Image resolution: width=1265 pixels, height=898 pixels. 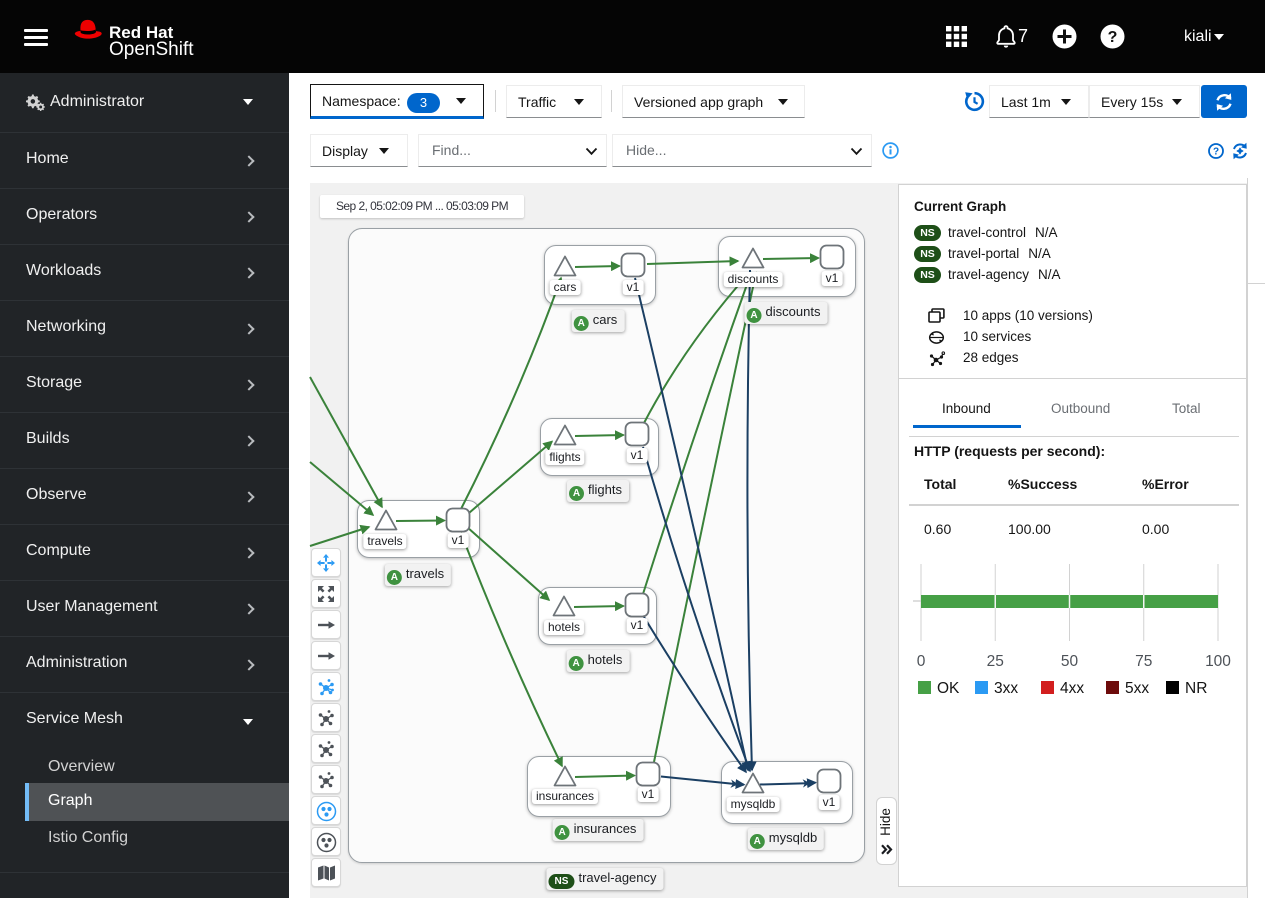 I want to click on svg-text: 3xx, so click(x=1006, y=688).